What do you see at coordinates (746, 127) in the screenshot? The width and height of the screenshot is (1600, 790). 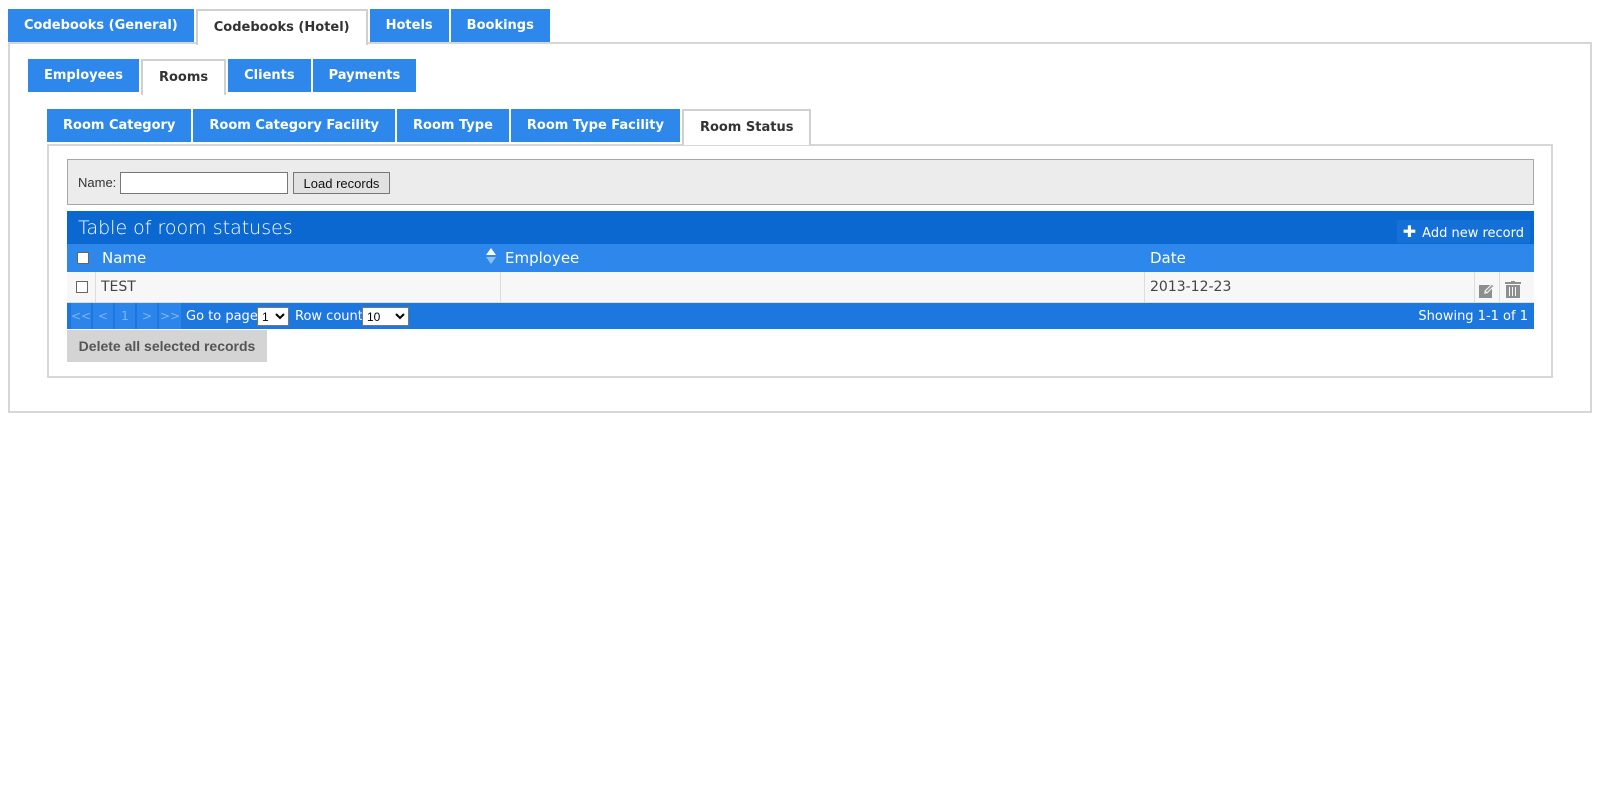 I see `tab-room-status: Room Status` at bounding box center [746, 127].